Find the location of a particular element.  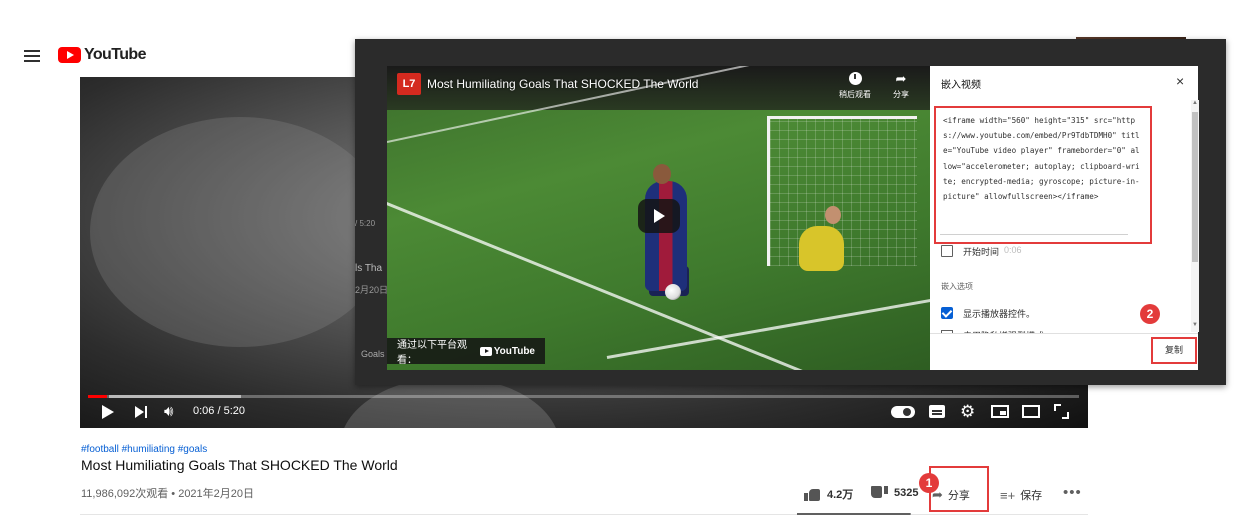

thumbs-down-icon is located at coordinates (879, 492).